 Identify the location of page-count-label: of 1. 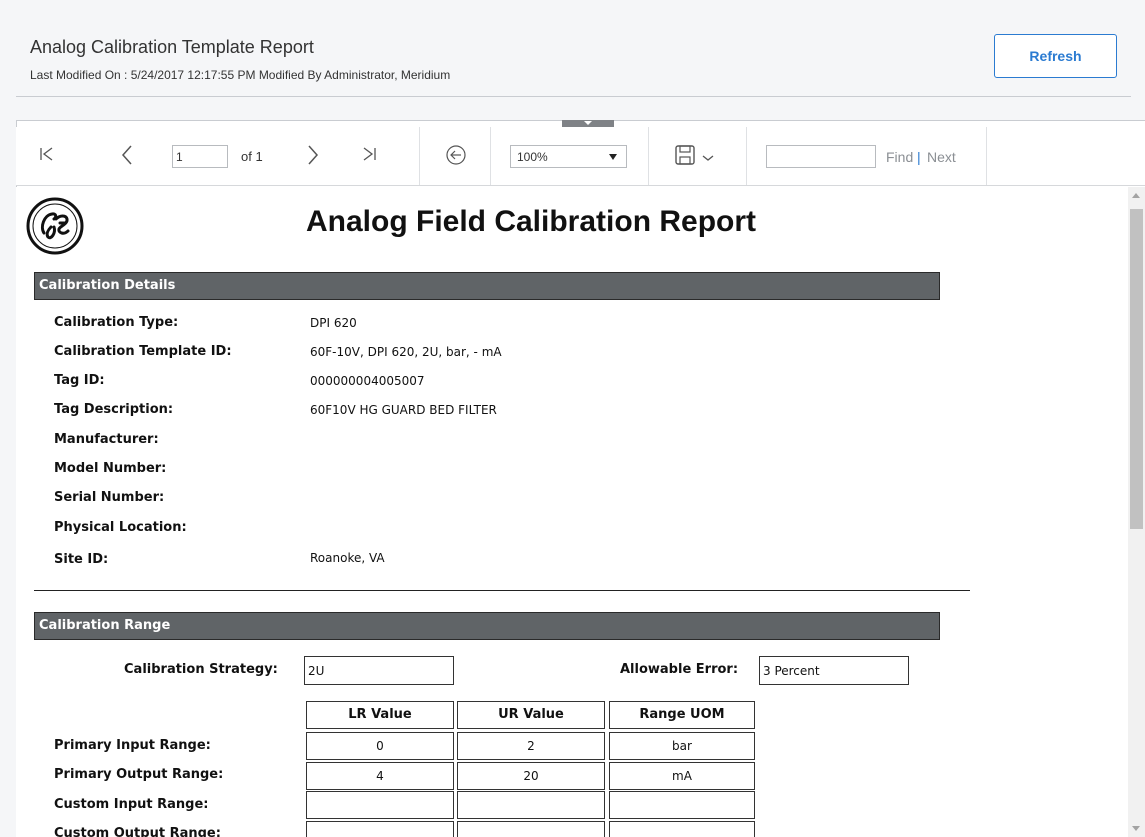
(252, 156).